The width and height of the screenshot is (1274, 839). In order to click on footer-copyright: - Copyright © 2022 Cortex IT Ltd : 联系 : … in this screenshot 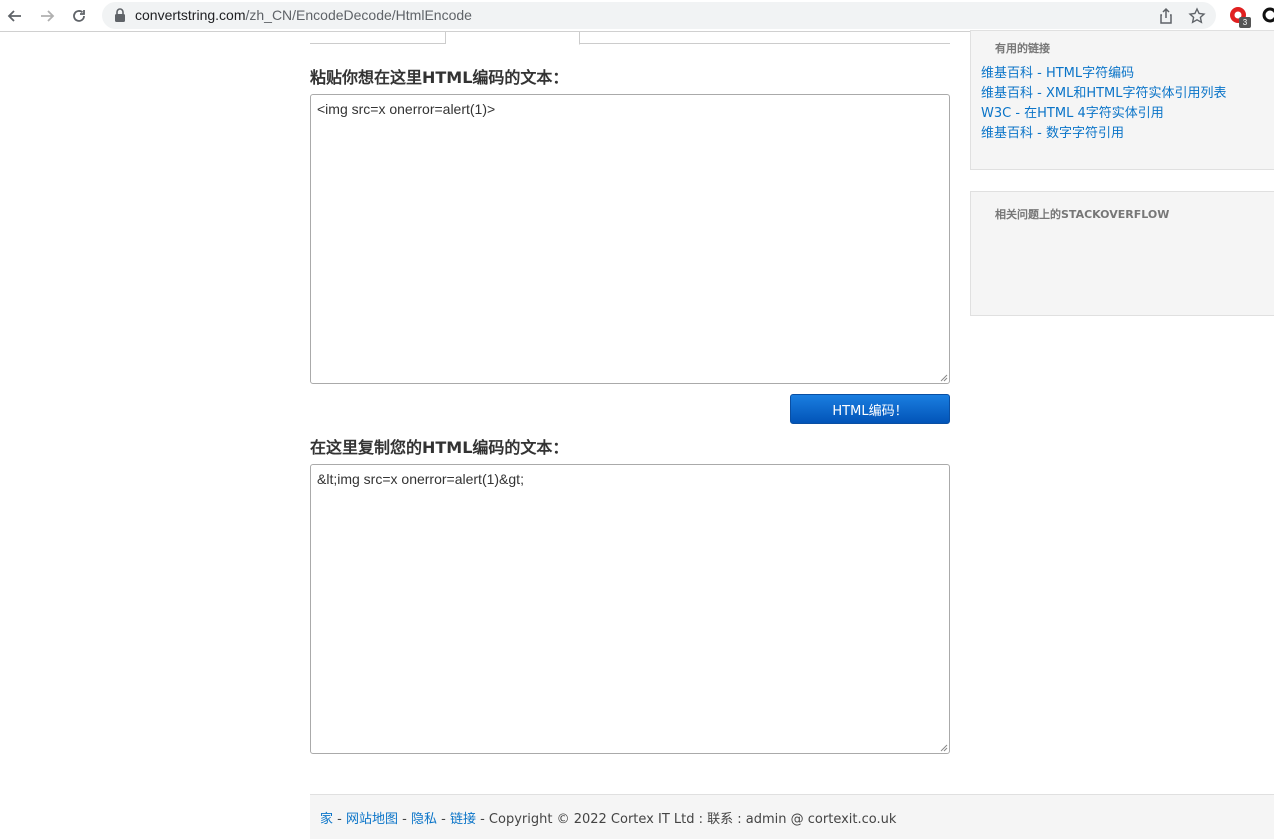, I will do `click(686, 819)`.